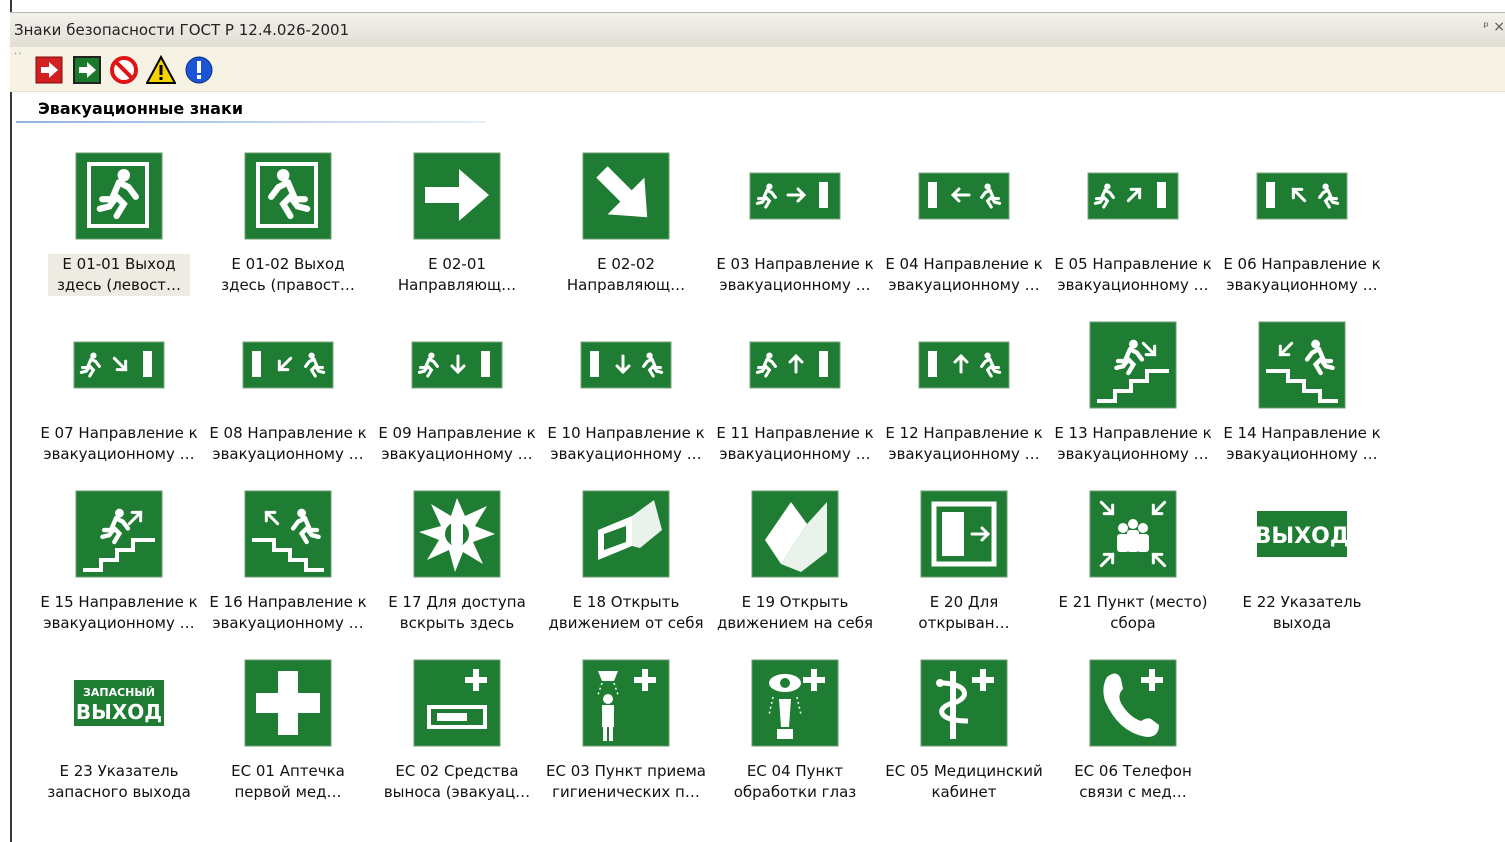  I want to click on sign-label-line1: Е 02-02, so click(626, 264).